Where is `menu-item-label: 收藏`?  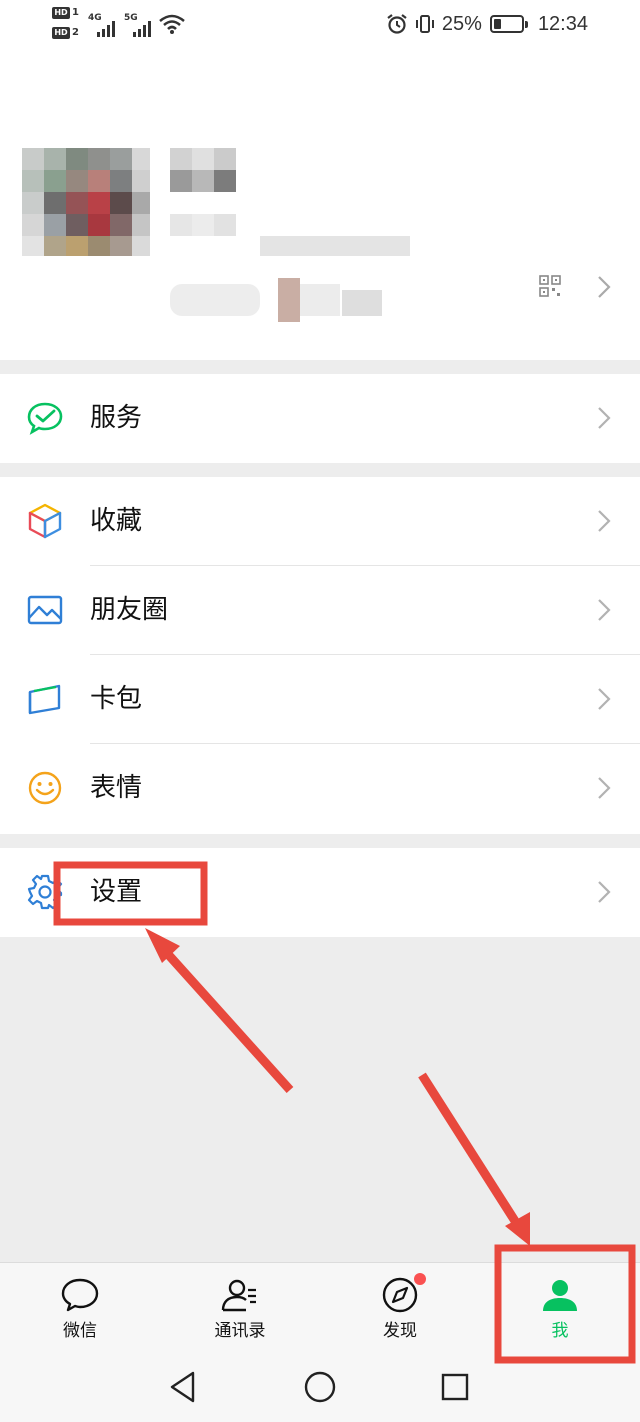 menu-item-label: 收藏 is located at coordinates (116, 521).